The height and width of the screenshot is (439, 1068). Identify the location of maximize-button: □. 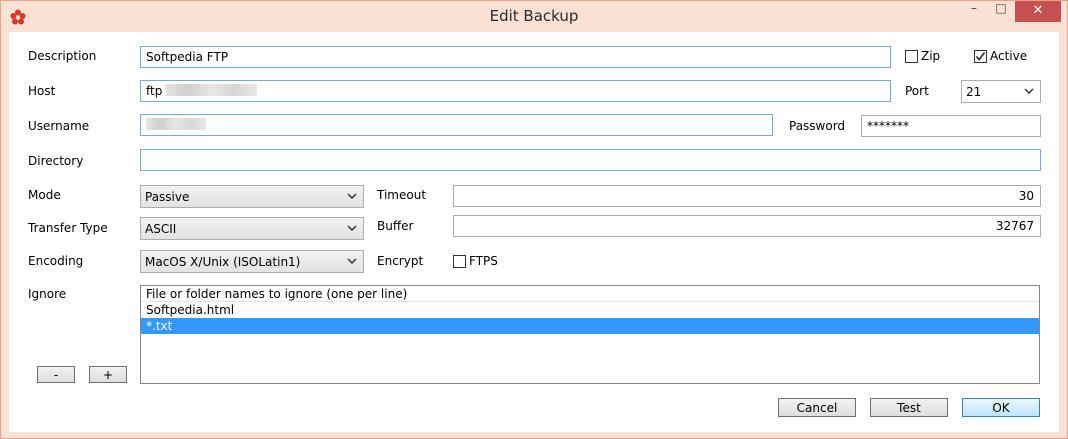
(1001, 11).